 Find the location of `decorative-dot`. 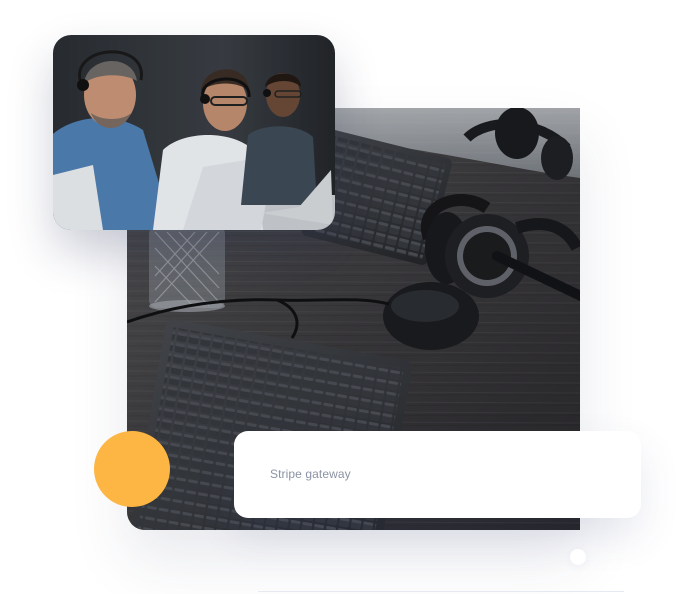

decorative-dot is located at coordinates (578, 557).